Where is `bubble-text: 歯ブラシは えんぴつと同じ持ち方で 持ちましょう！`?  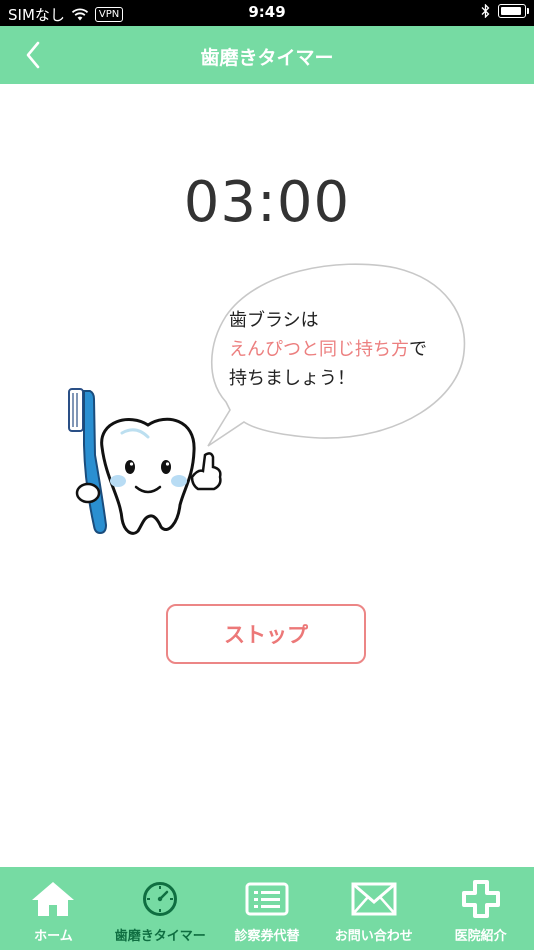 bubble-text: 歯ブラシは えんぴつと同じ持ち方で 持ちましょう！ is located at coordinates (328, 349).